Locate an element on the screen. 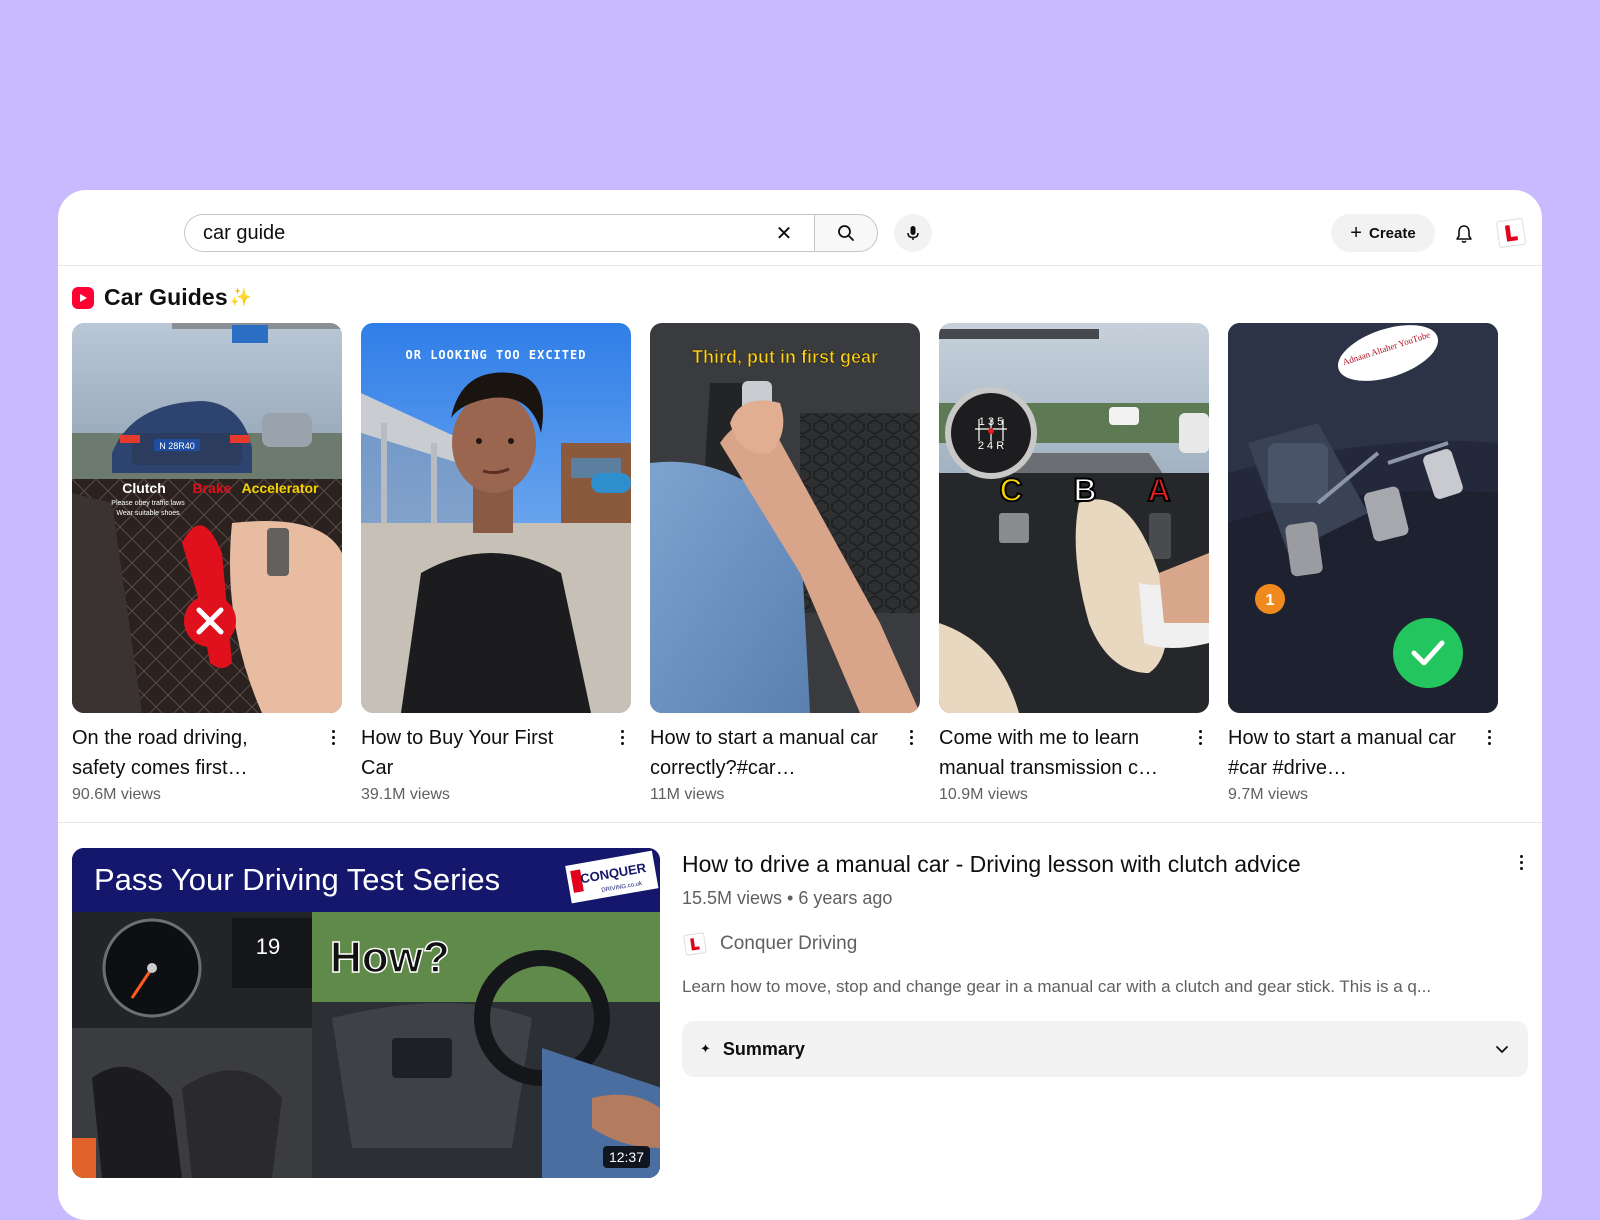 The height and width of the screenshot is (1220, 1600). short-views: 11M views is located at coordinates (687, 794).